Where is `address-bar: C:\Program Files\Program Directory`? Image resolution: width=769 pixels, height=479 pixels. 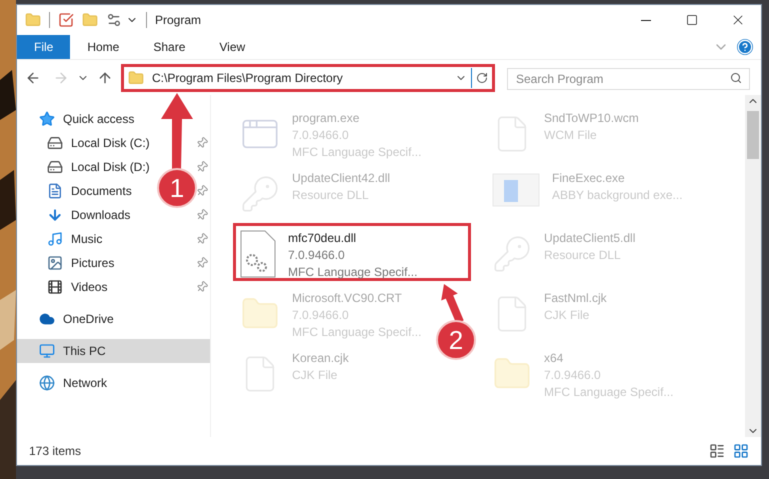 address-bar: C:\Program Files\Program Directory is located at coordinates (308, 78).